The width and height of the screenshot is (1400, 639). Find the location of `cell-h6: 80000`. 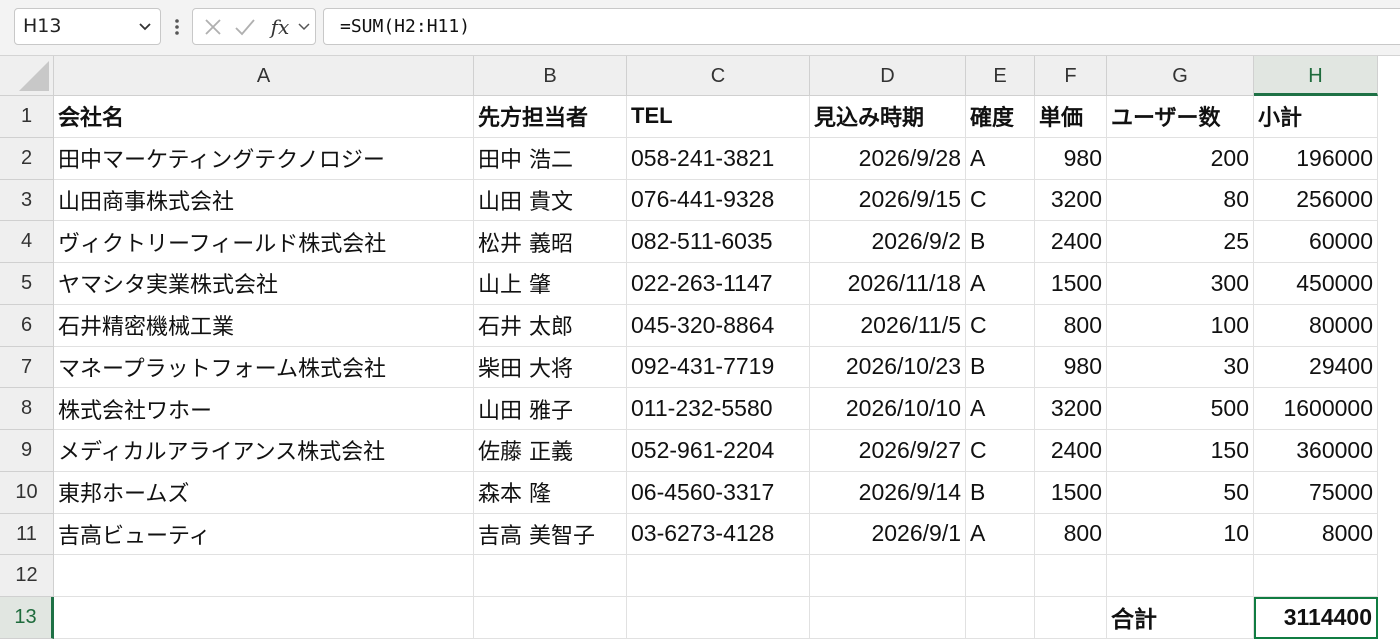

cell-h6: 80000 is located at coordinates (1316, 325).